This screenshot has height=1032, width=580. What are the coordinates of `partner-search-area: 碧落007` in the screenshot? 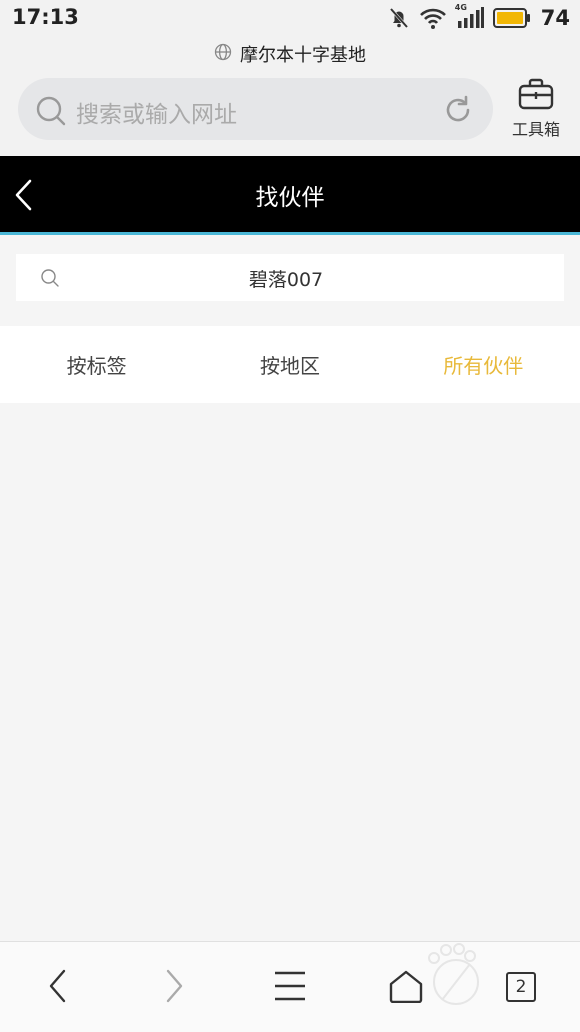 It's located at (290, 279).